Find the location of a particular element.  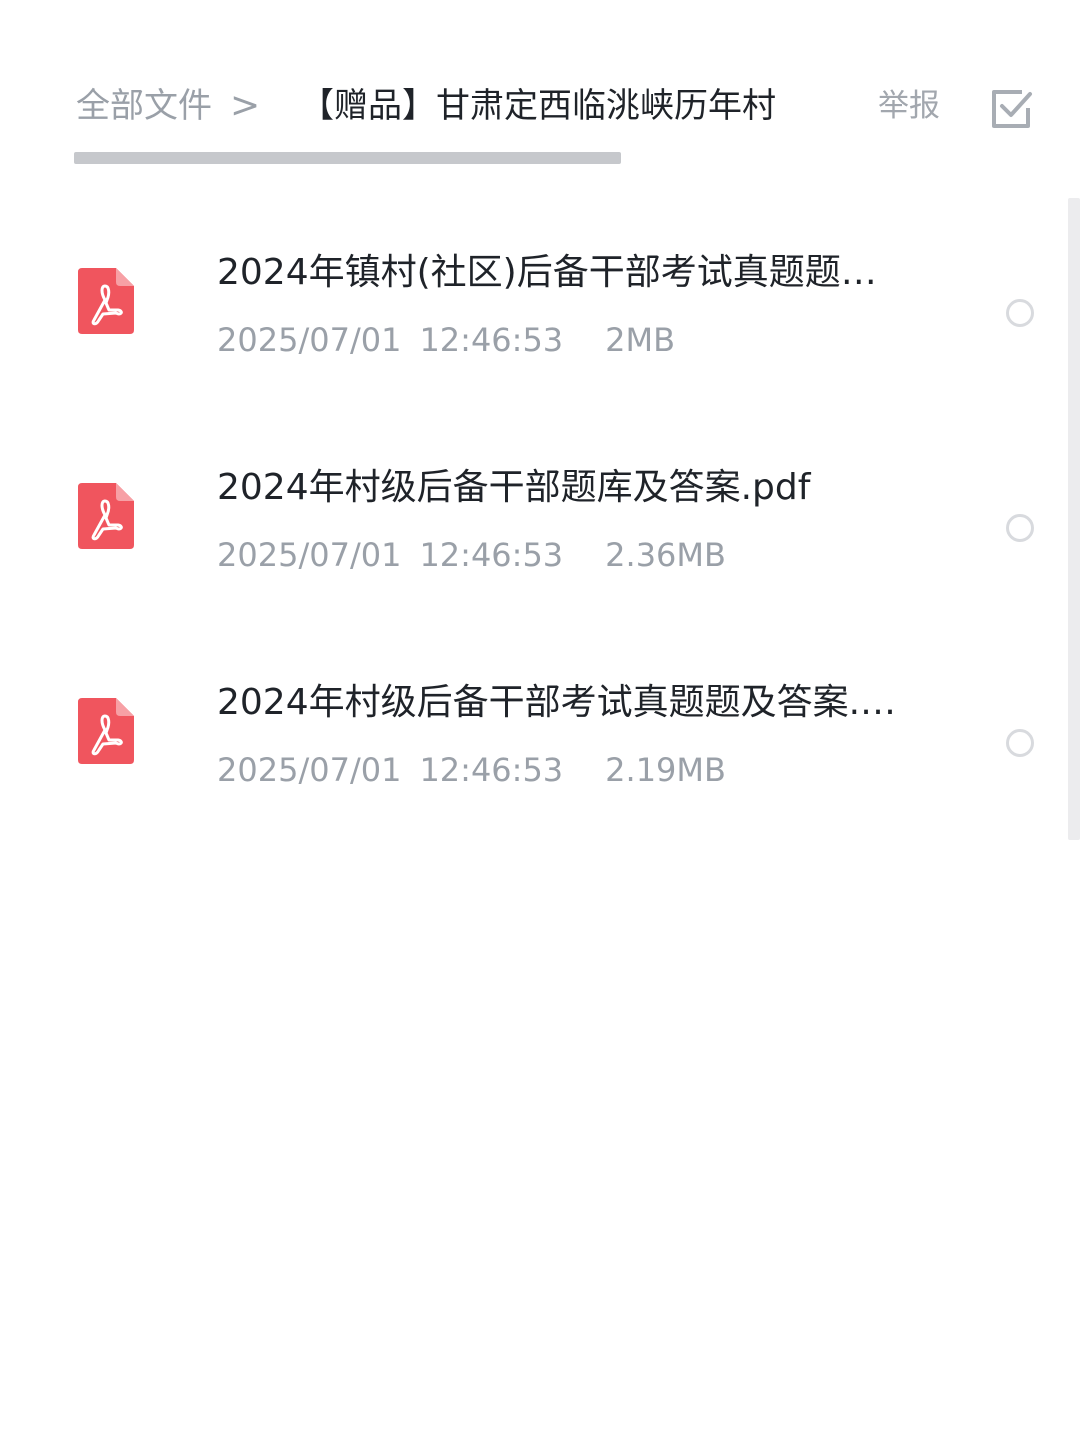

file-meta: 2025/07/01 12:46:53 2MB is located at coordinates (446, 340).